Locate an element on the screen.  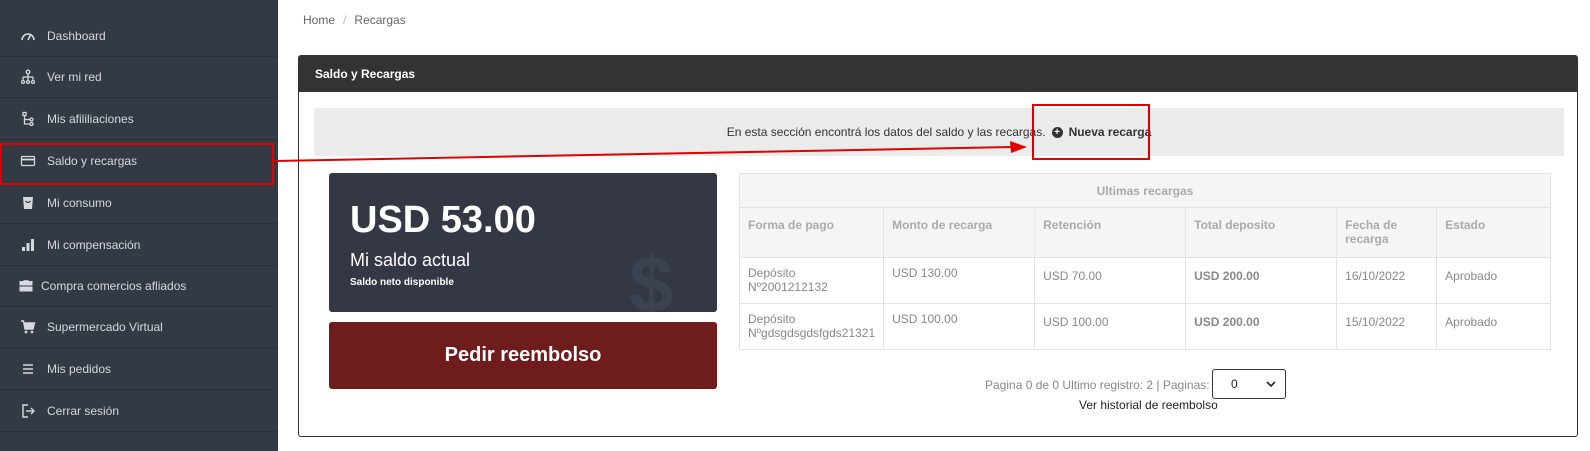
cell-retencion: USD 100.00 is located at coordinates (1110, 326).